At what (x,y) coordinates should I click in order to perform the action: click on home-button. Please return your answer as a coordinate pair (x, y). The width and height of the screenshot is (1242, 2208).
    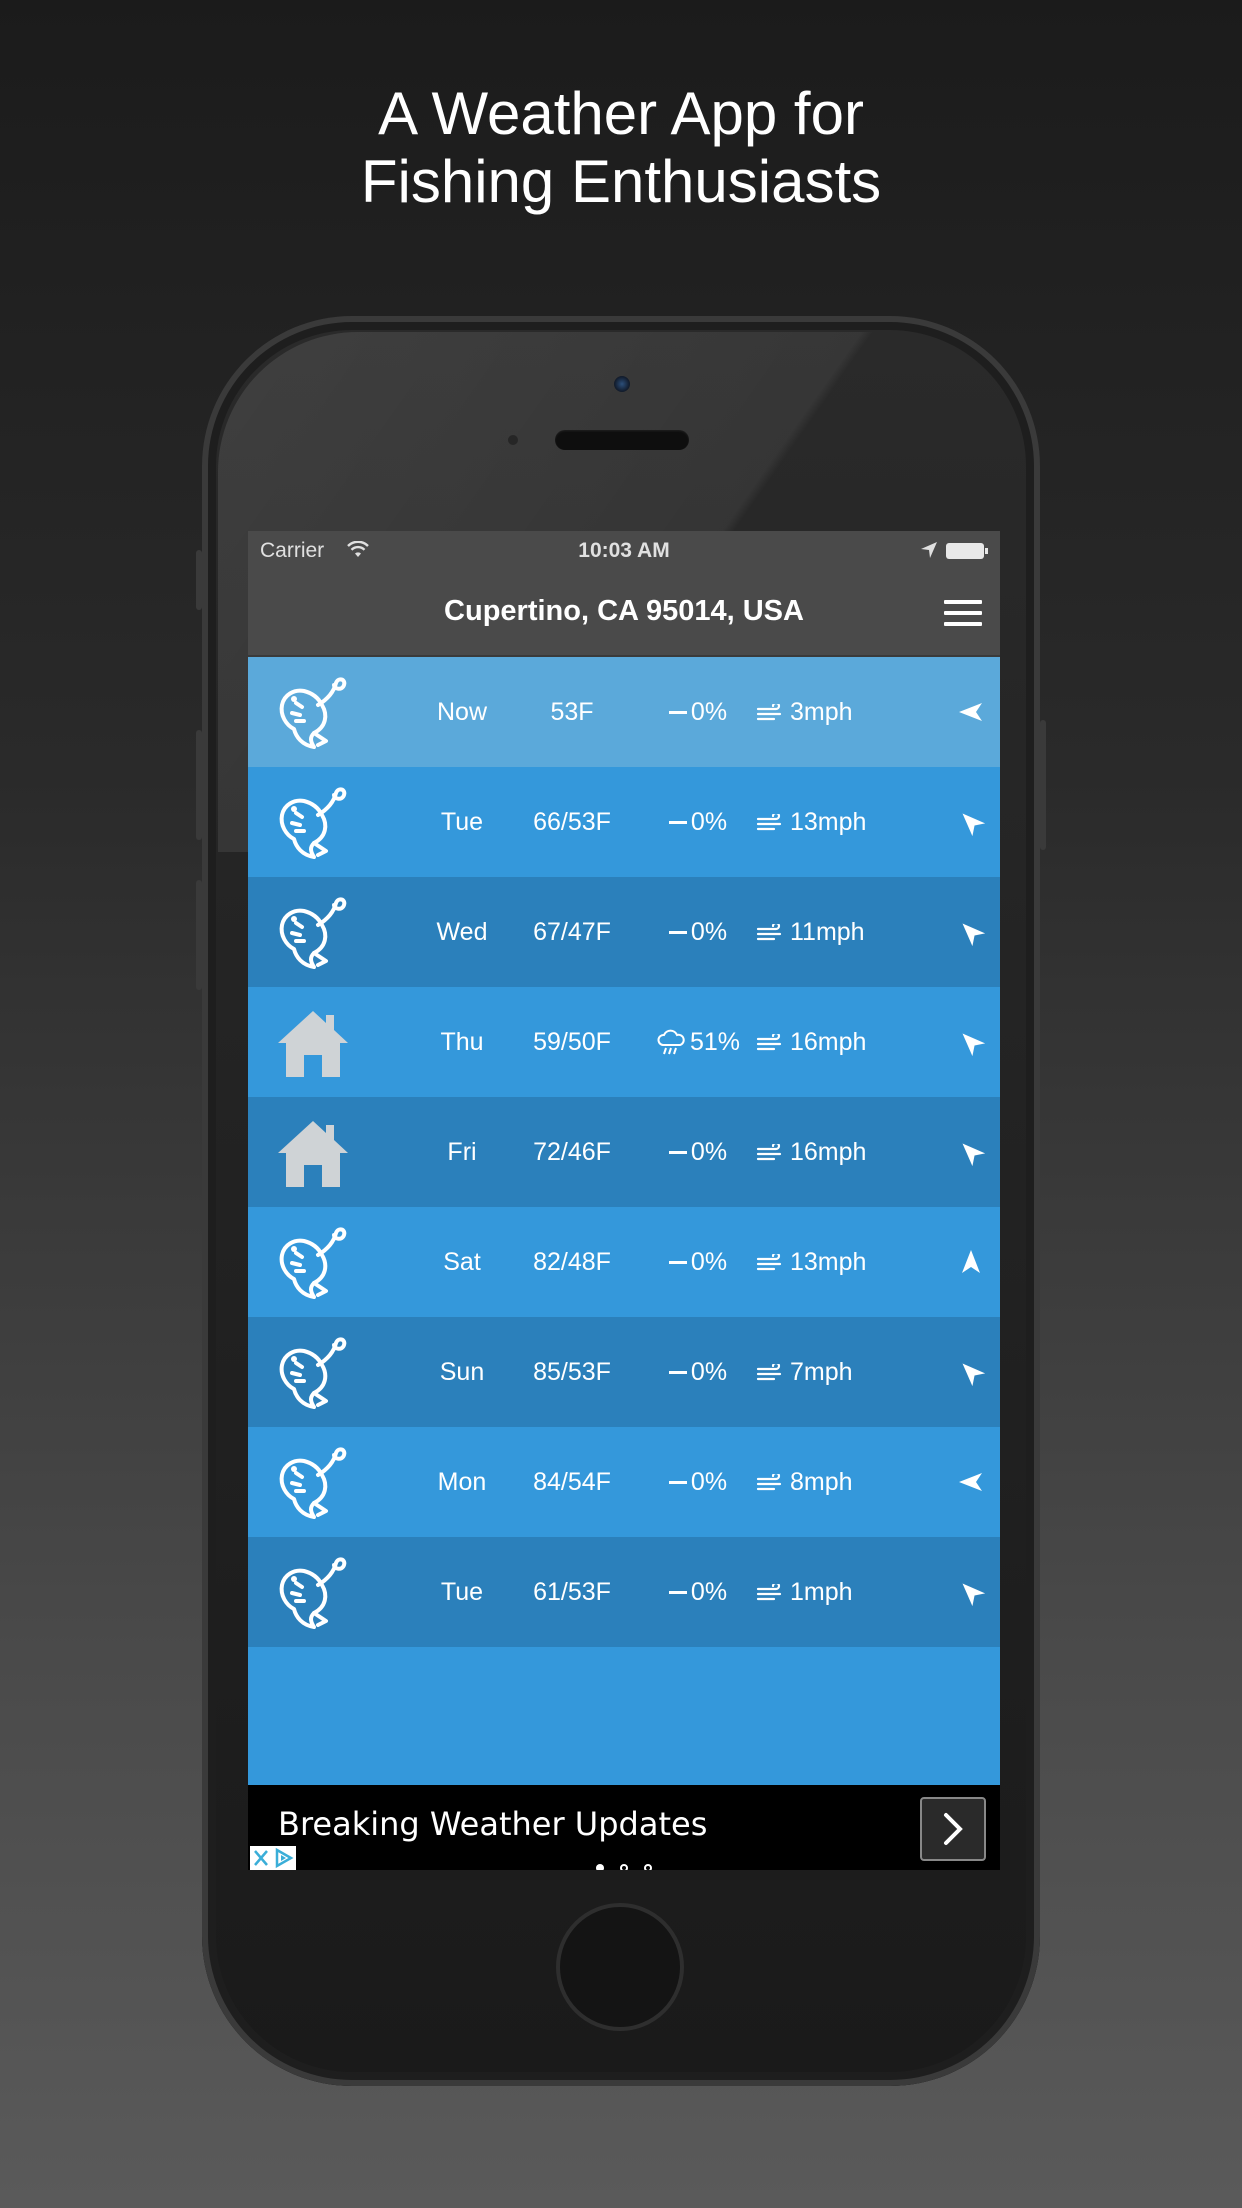
    Looking at the image, I should click on (620, 1967).